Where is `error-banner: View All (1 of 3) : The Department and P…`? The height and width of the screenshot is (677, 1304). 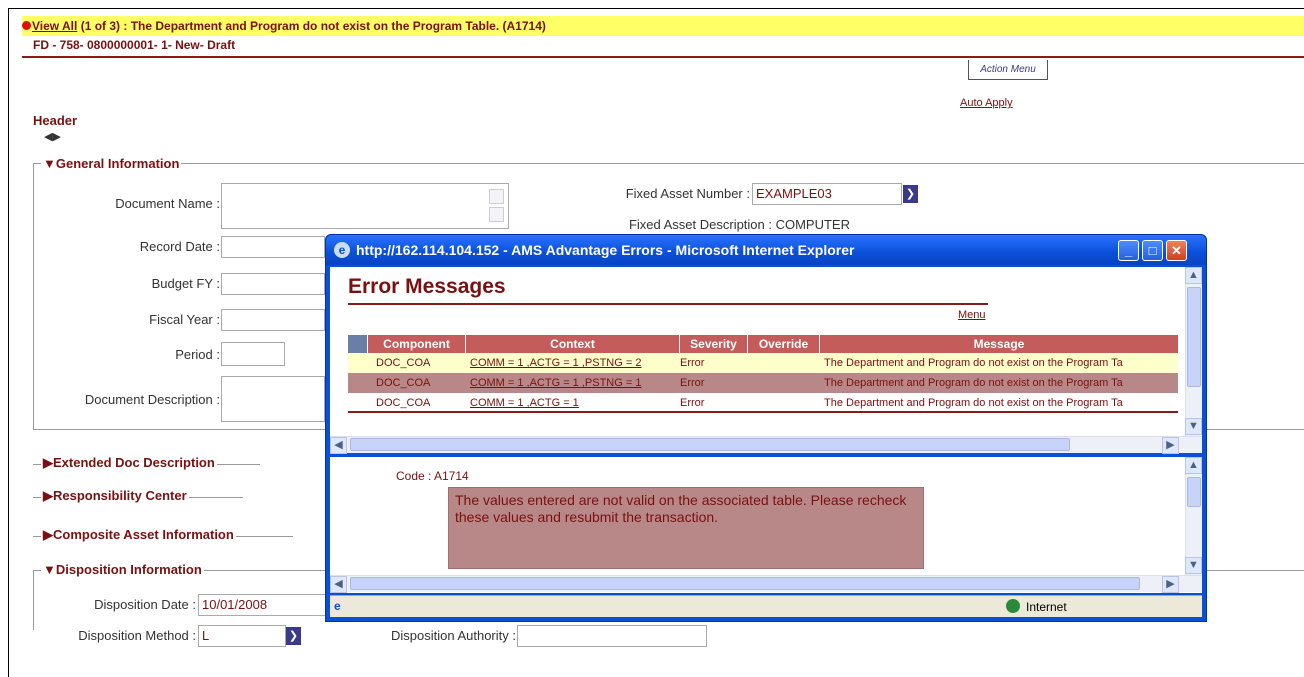 error-banner: View All (1 of 3) : The Department and P… is located at coordinates (663, 26).